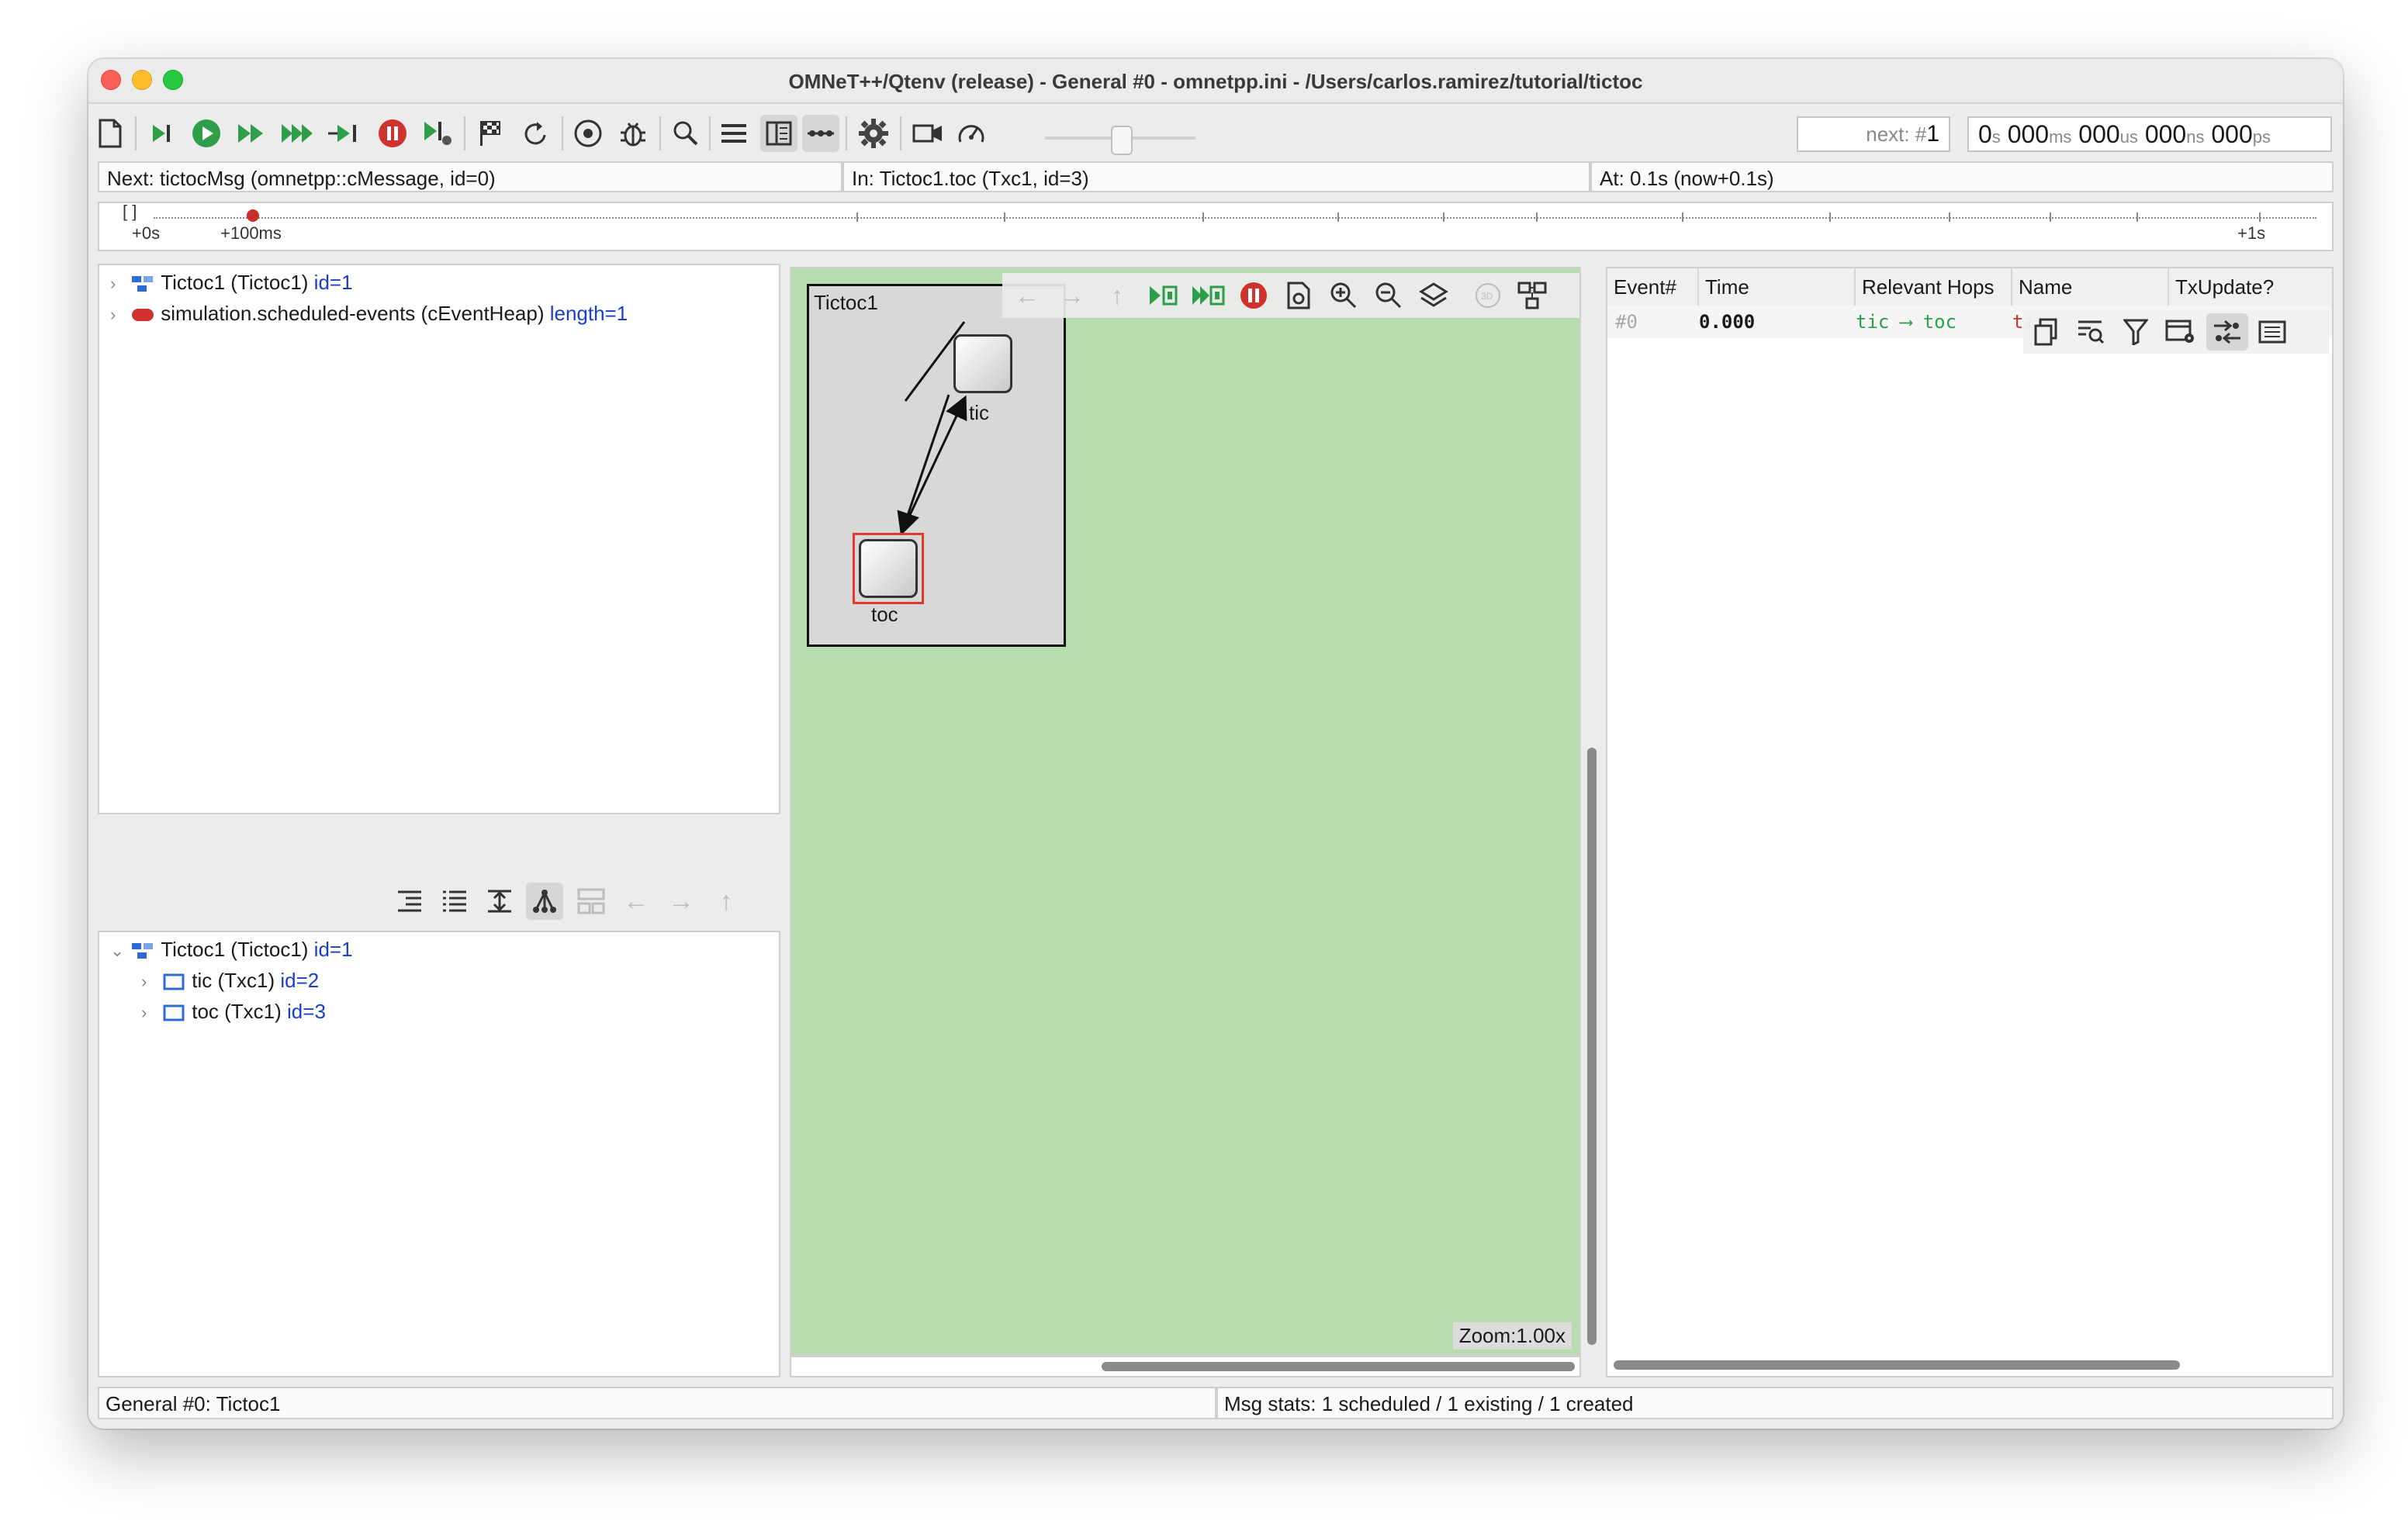 This screenshot has height=1531, width=2408. Describe the element at coordinates (2227, 332) in the screenshot. I see `messages-mode-icon` at that location.